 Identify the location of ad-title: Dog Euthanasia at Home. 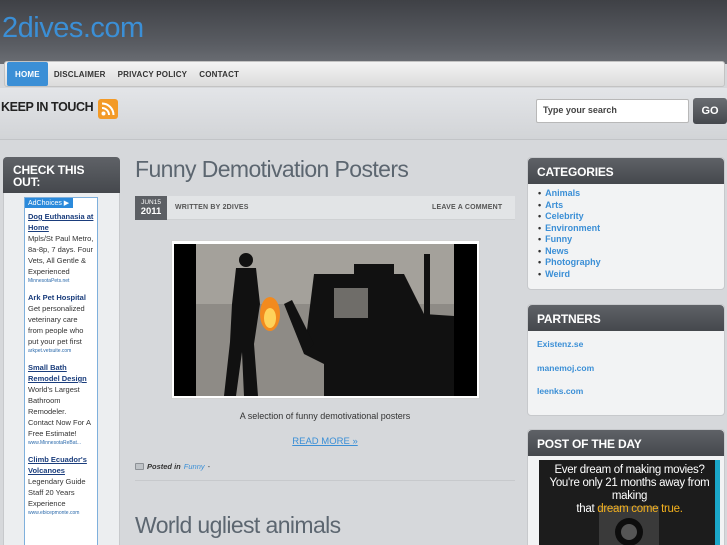
(61, 222).